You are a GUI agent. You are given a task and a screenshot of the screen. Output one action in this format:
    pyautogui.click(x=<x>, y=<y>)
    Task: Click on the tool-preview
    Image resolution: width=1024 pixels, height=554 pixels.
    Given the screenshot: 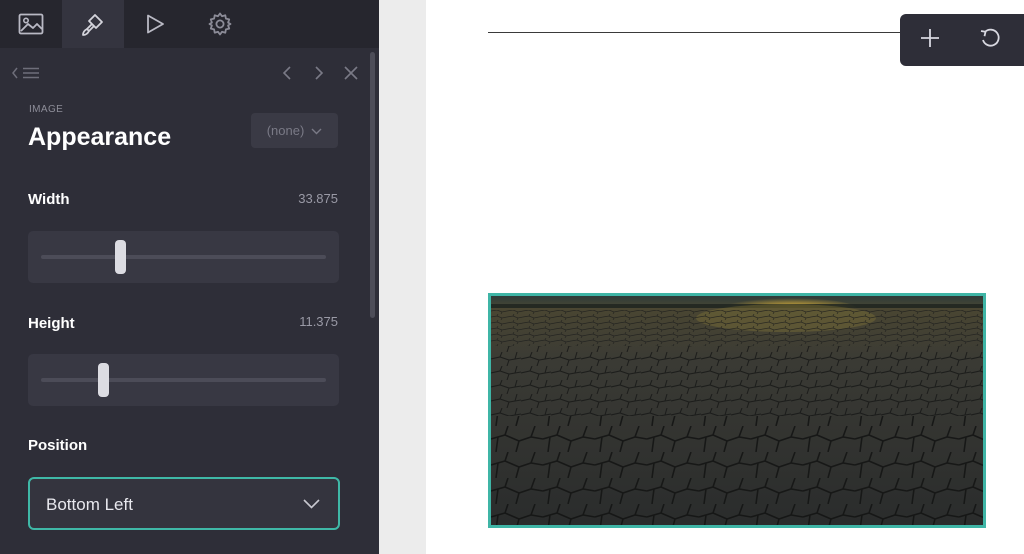 What is the action you would take?
    pyautogui.click(x=155, y=24)
    